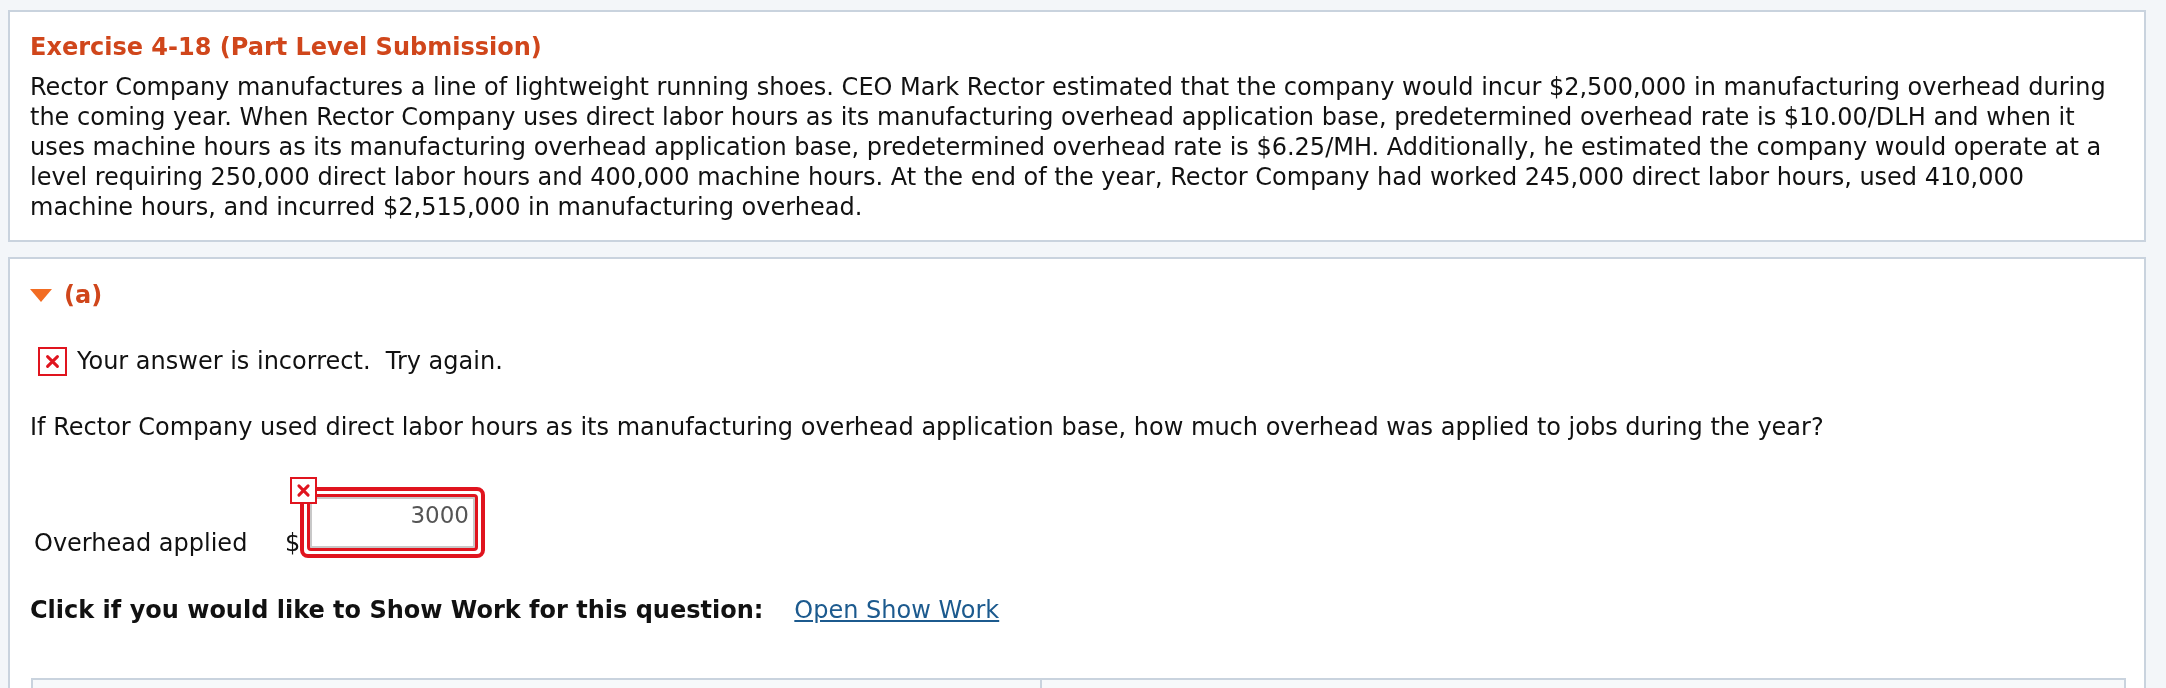 The width and height of the screenshot is (2166, 688). I want to click on show-work-prompt: Click if you would like to Show Work for this question:, so click(397, 610).